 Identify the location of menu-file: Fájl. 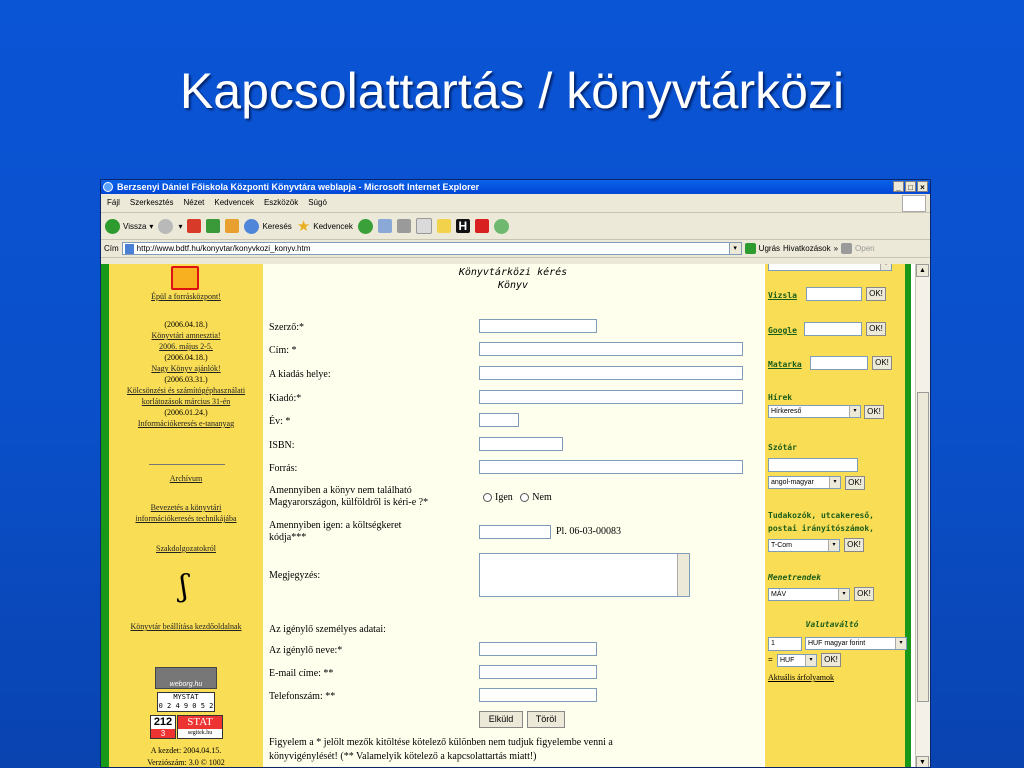
(113, 203).